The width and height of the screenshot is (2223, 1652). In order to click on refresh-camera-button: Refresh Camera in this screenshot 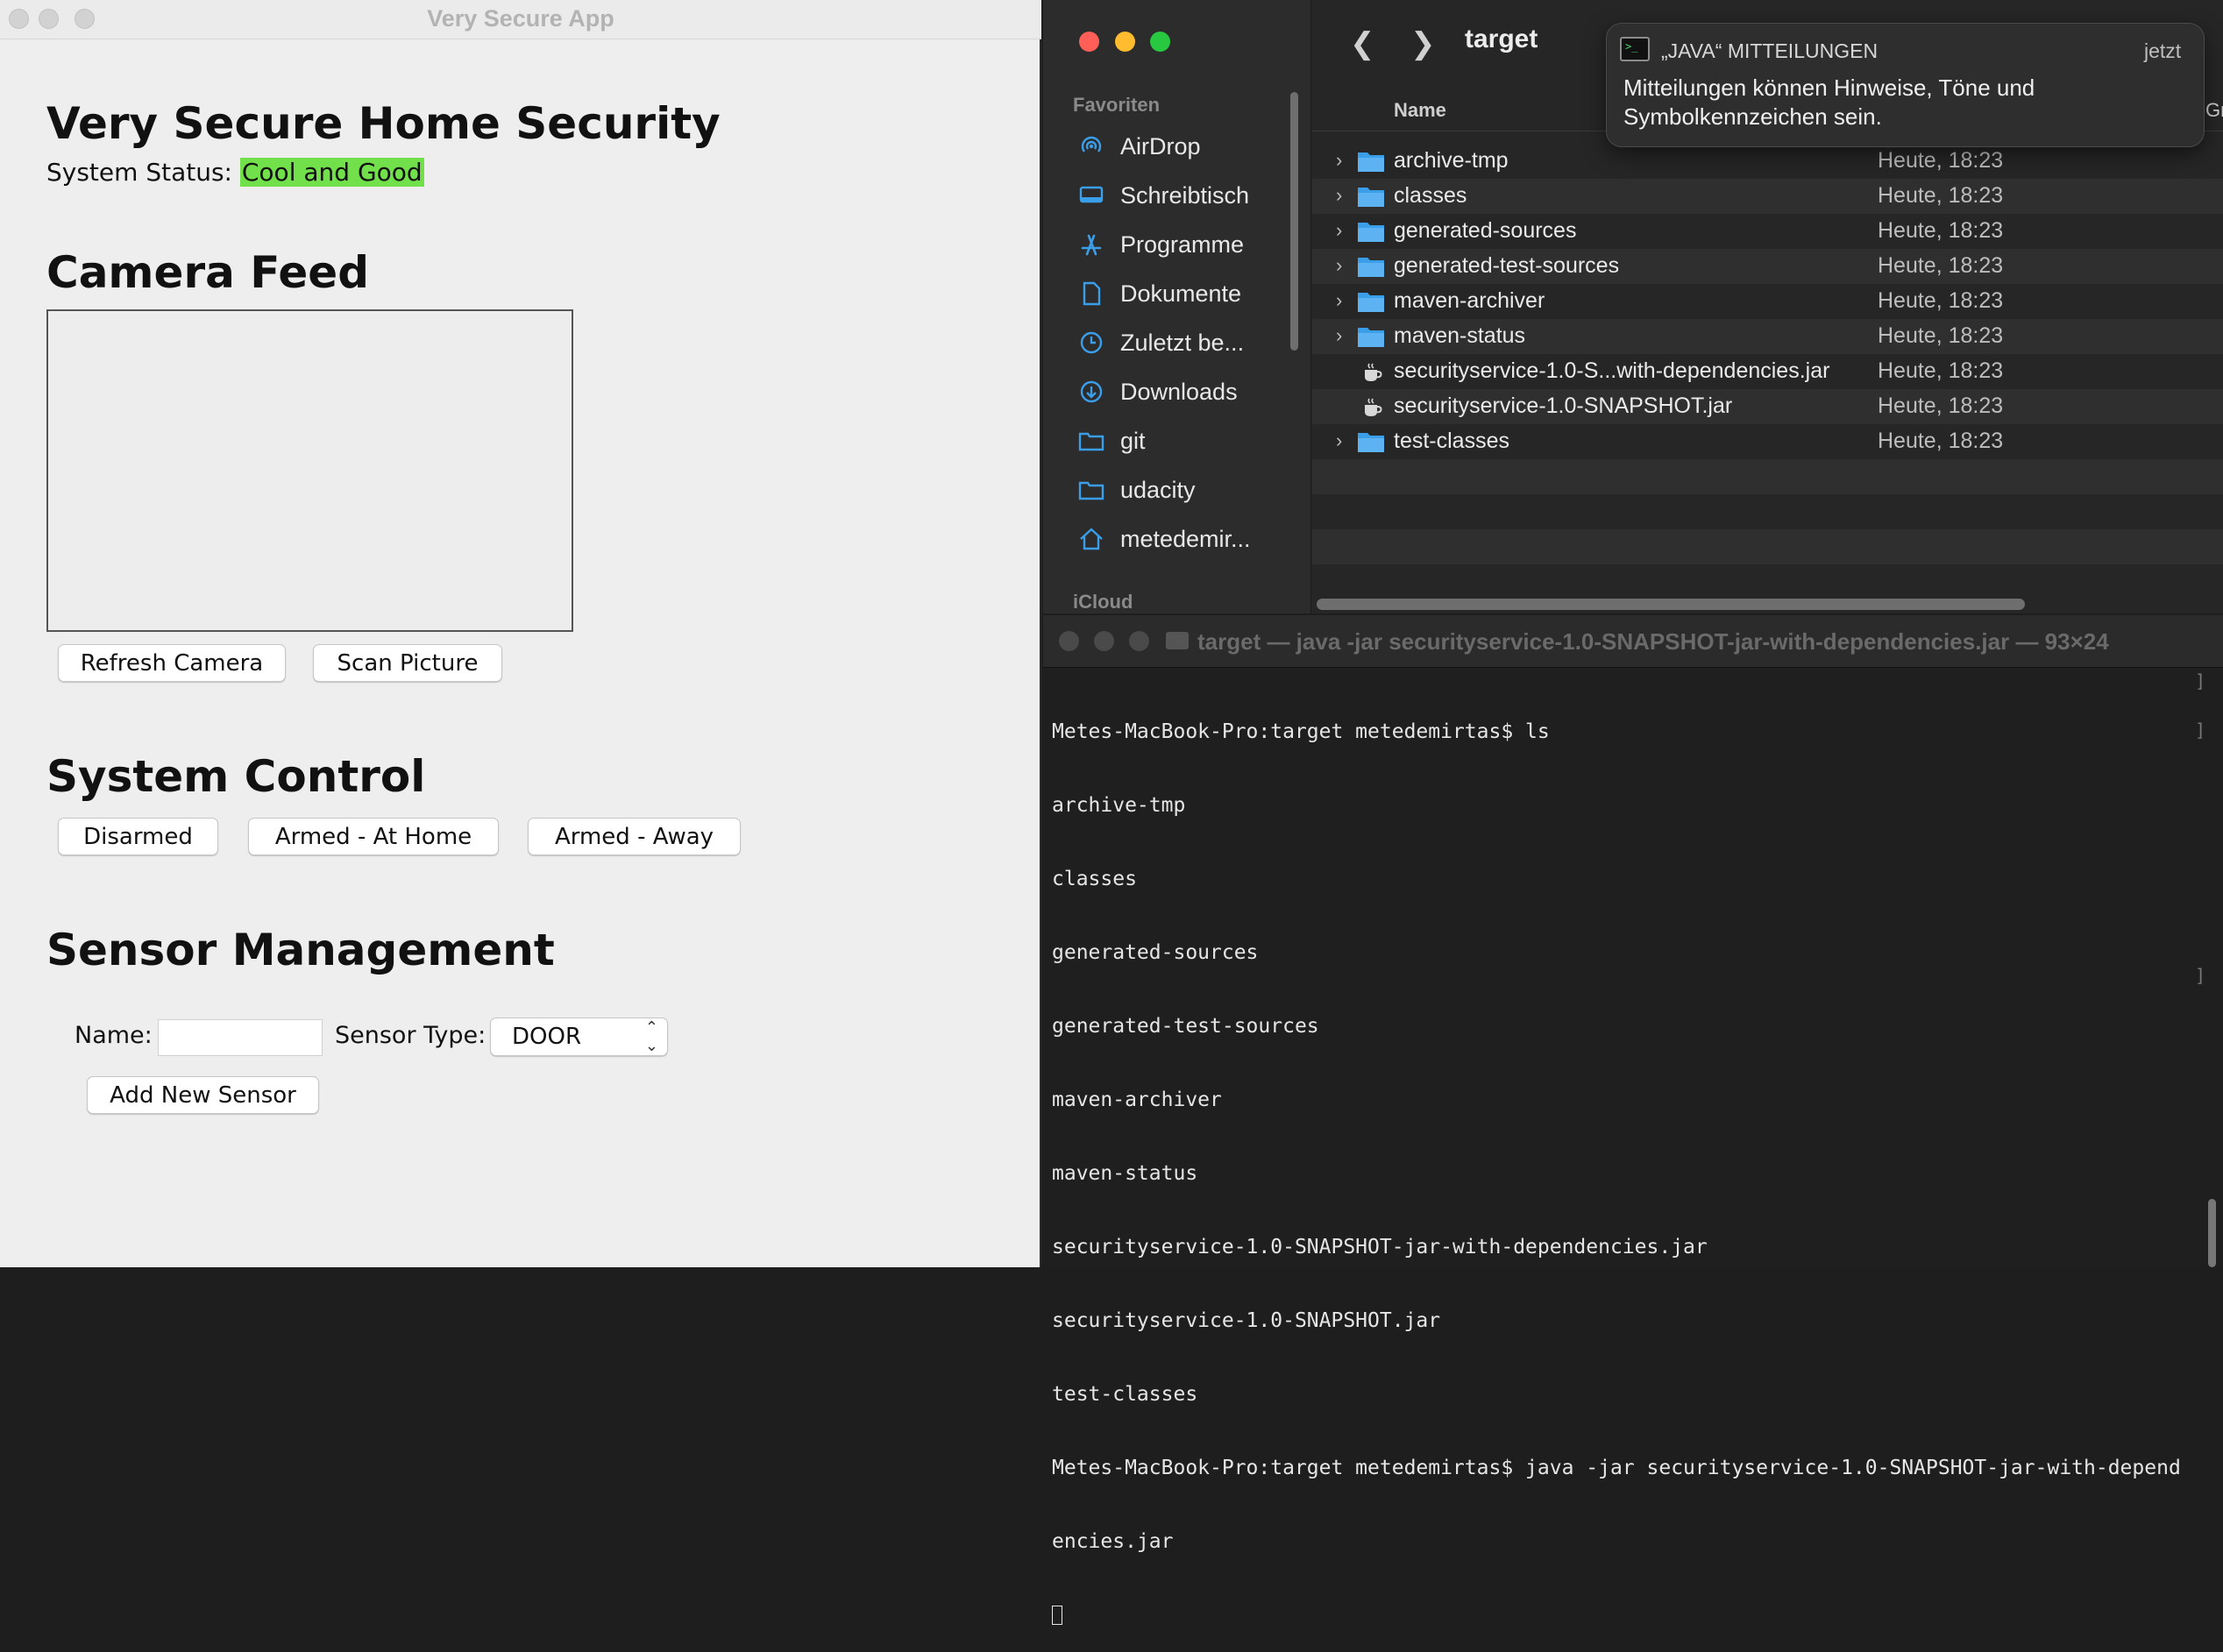, I will do `click(172, 663)`.